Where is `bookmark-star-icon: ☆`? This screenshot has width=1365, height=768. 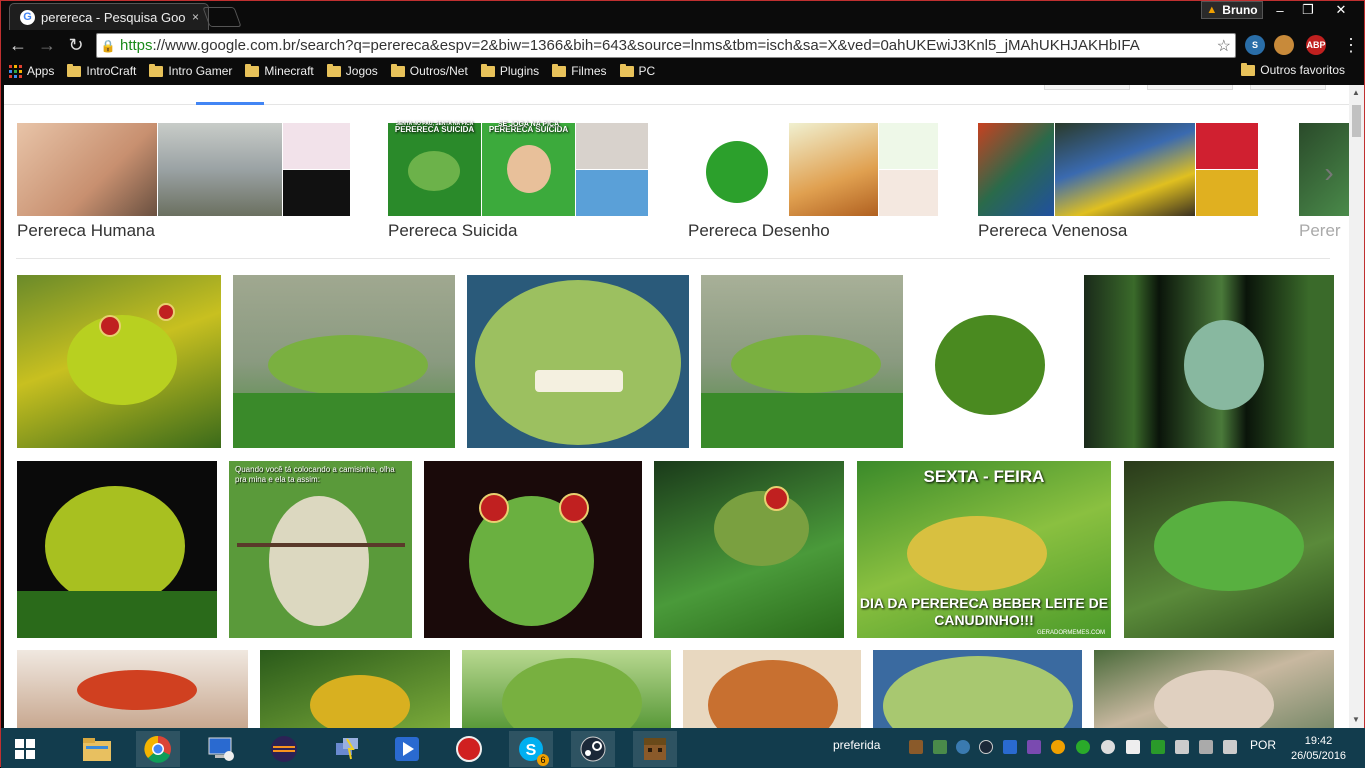
bookmark-star-icon: ☆ is located at coordinates (1224, 46).